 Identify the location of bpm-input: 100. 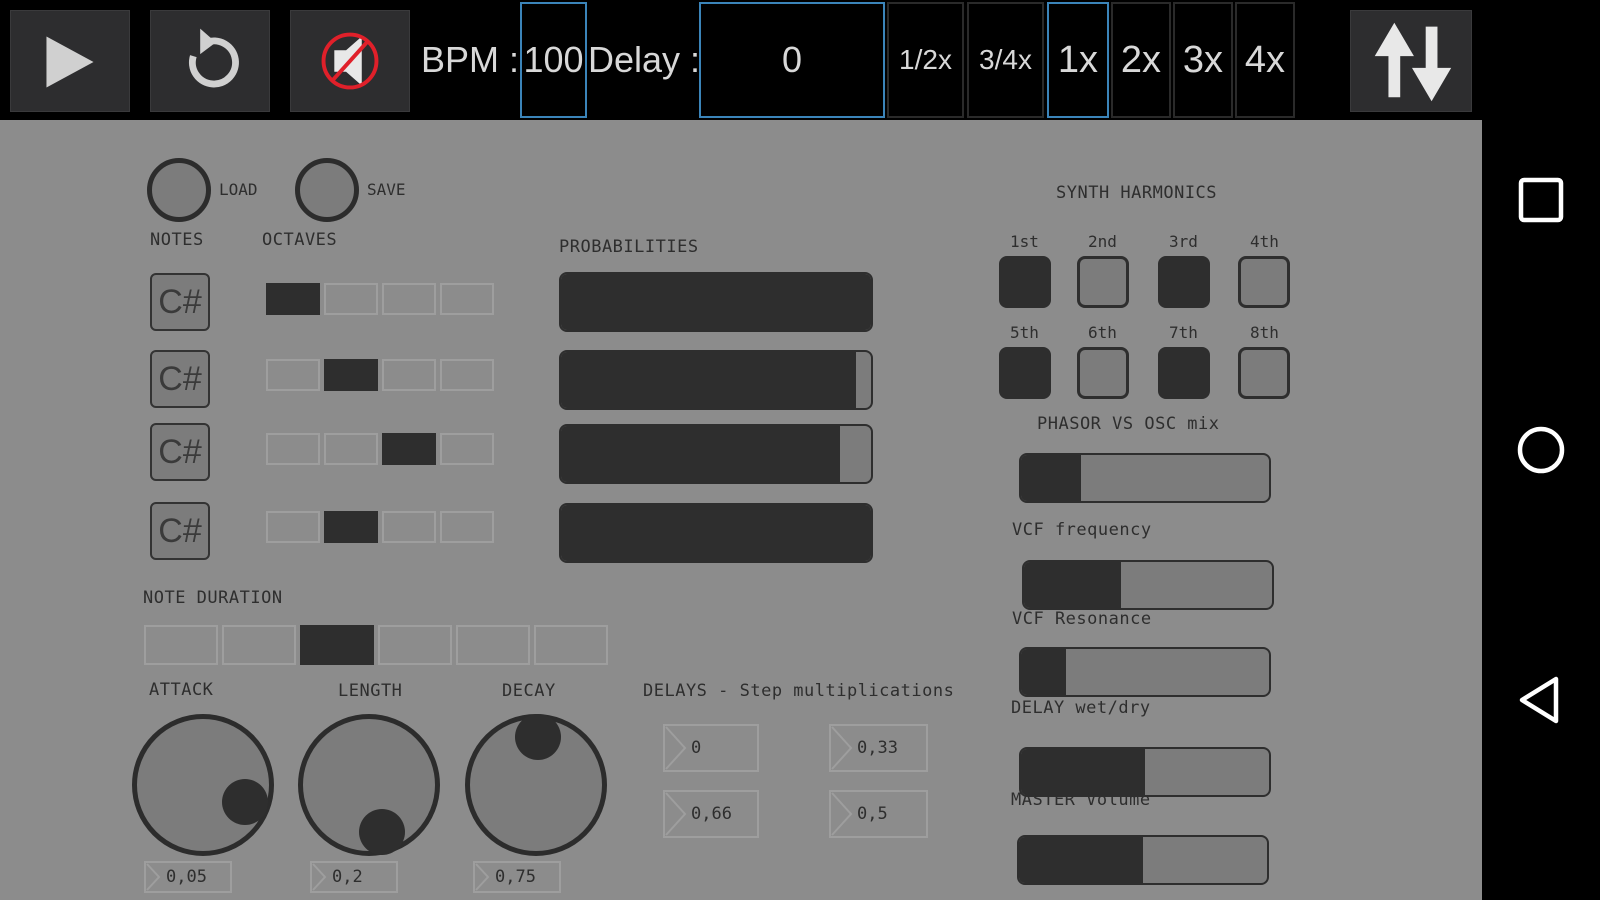
(553, 60).